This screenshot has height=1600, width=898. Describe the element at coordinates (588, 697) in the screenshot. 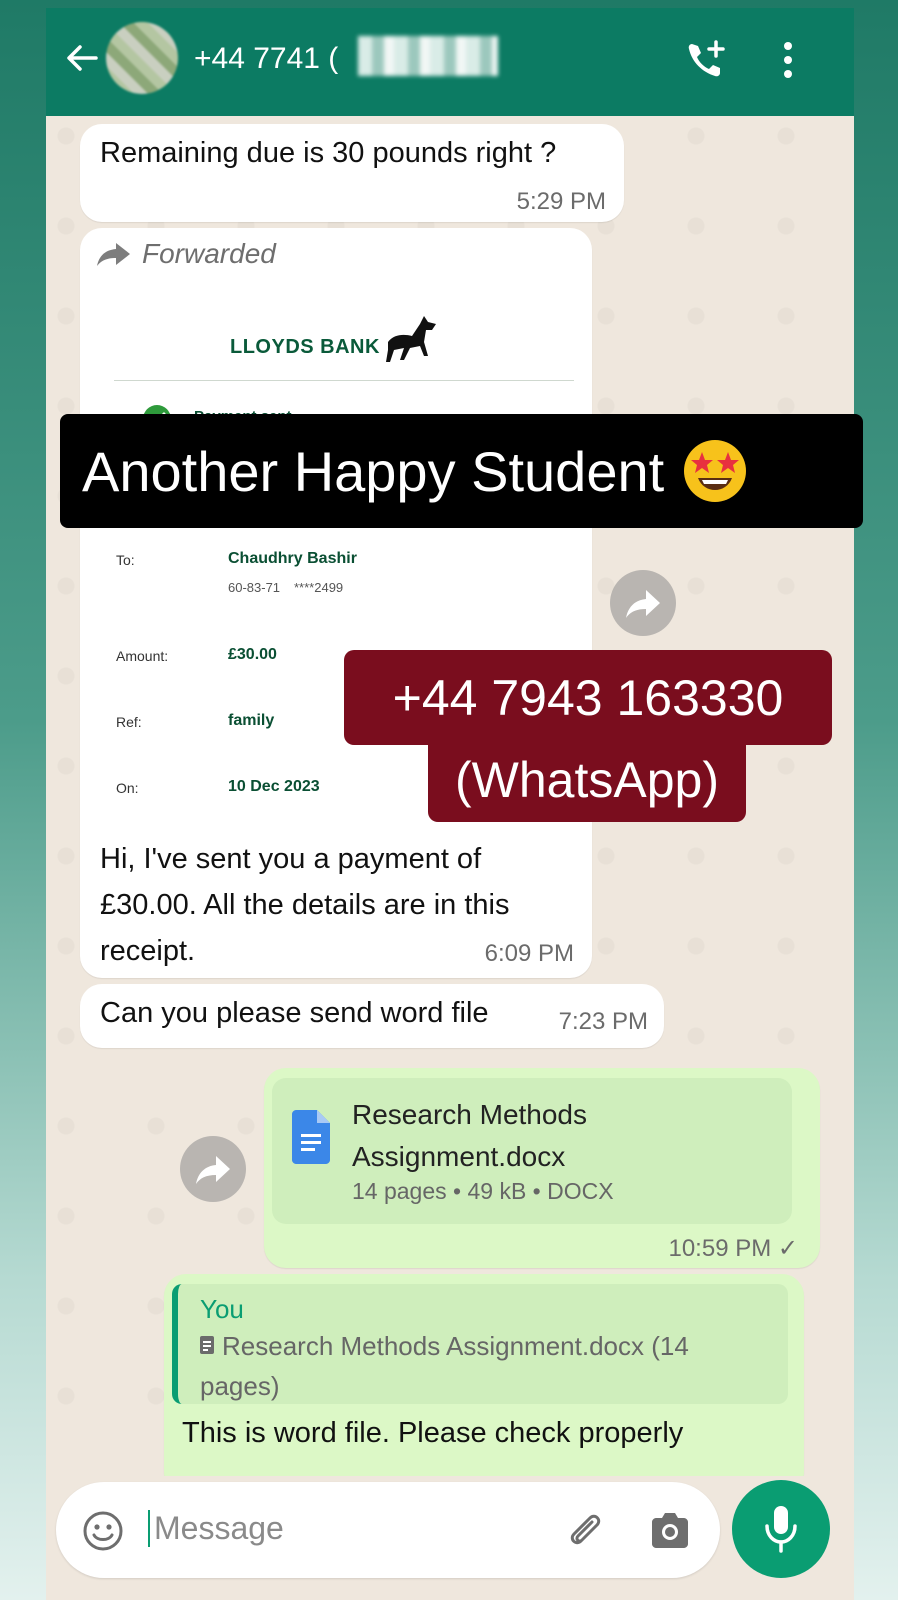

I see `contact-phone-overlay: +44 7943 163330` at that location.